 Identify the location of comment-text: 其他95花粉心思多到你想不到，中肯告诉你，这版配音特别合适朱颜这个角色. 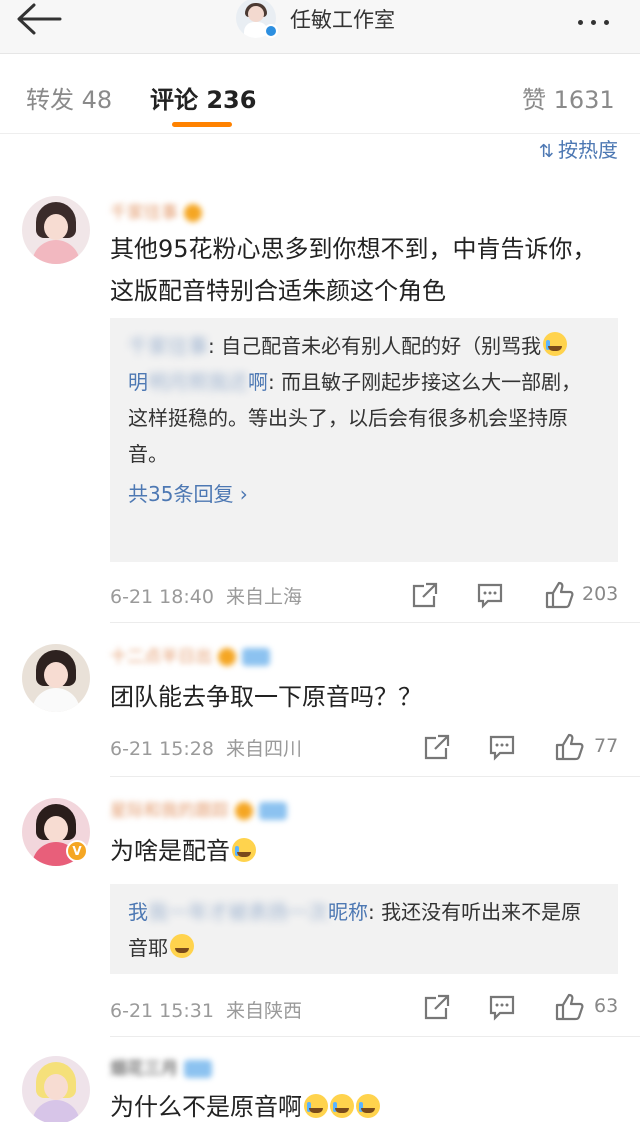
(353, 270).